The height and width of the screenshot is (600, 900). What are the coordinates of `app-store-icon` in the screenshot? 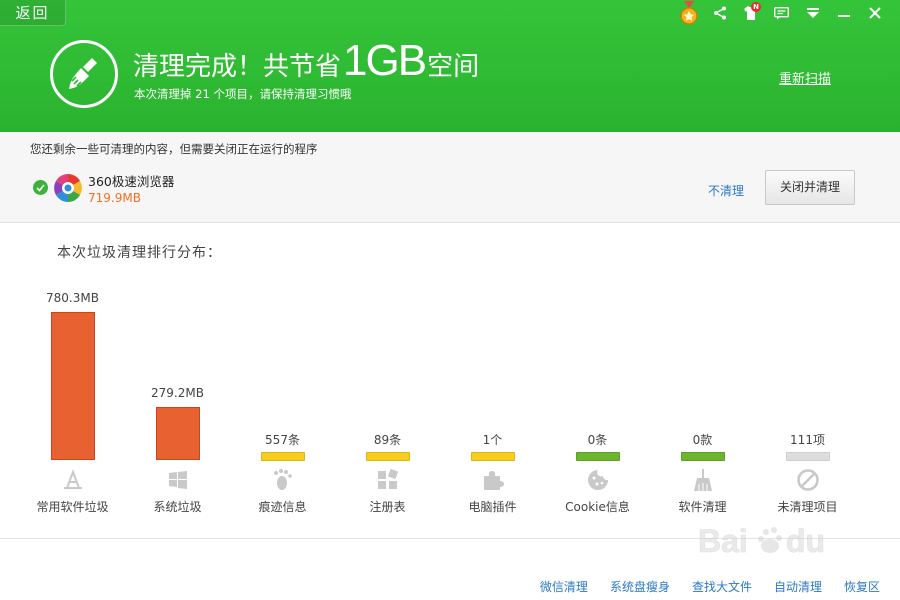 It's located at (73, 479).